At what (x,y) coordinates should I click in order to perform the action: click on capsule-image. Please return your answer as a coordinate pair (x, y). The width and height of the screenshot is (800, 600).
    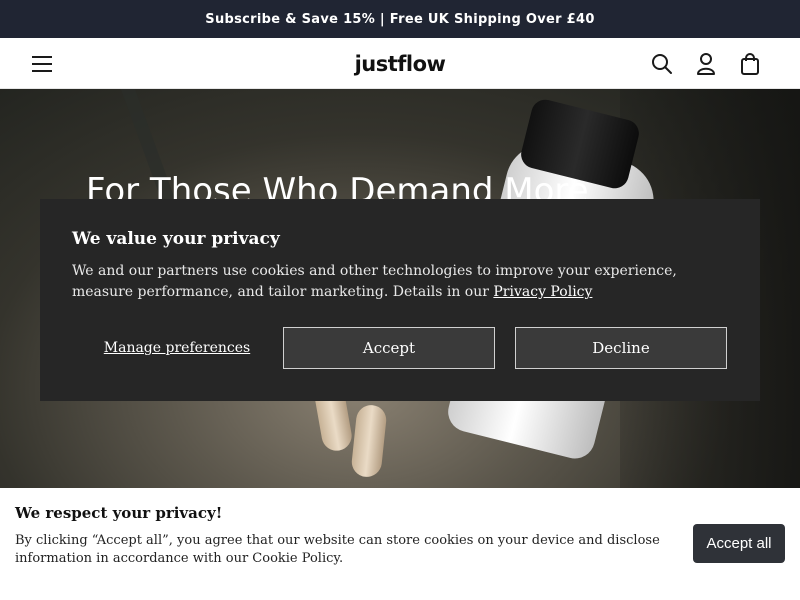
    Looking at the image, I should click on (369, 441).